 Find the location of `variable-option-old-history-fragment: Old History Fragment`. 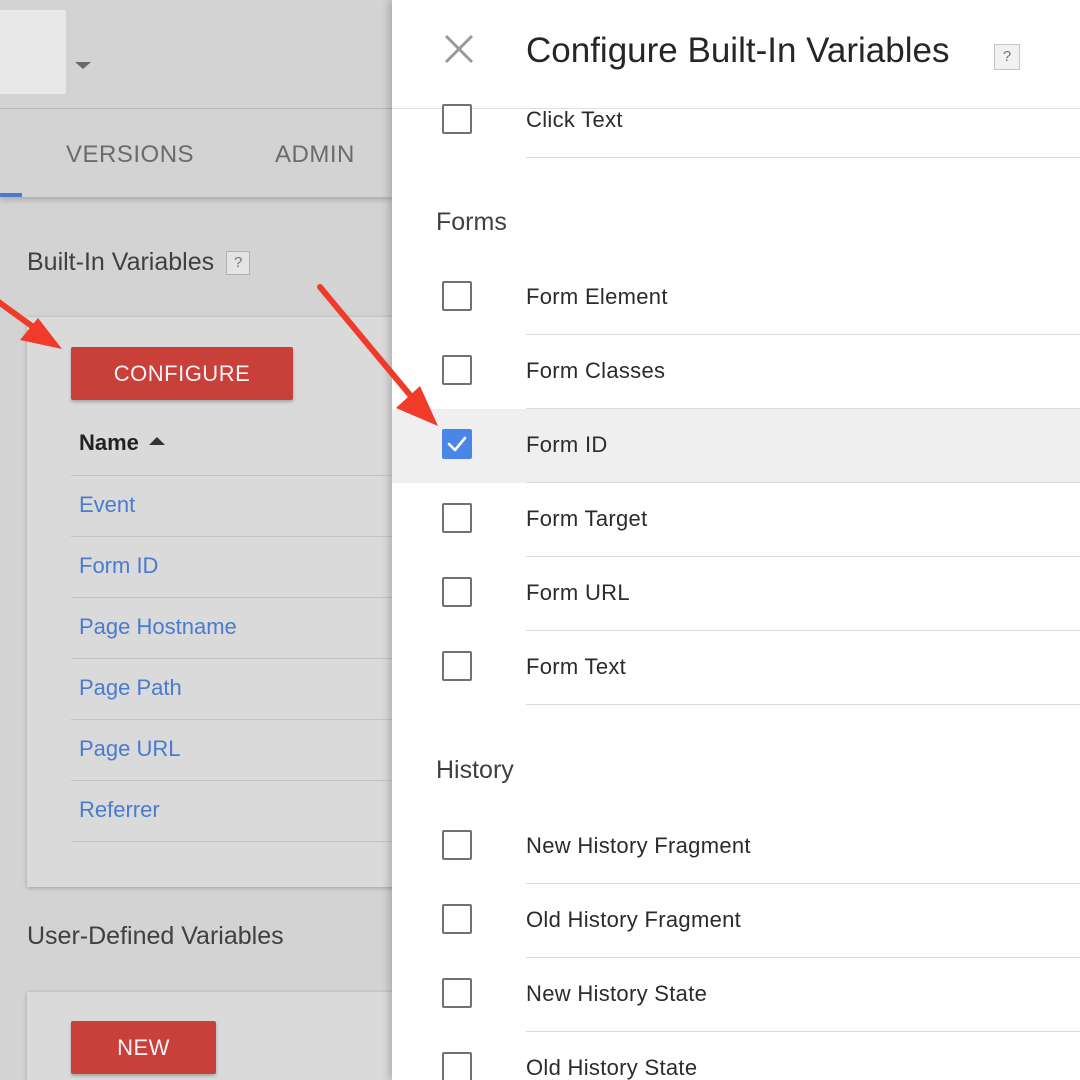

variable-option-old-history-fragment: Old History Fragment is located at coordinates (736, 921).